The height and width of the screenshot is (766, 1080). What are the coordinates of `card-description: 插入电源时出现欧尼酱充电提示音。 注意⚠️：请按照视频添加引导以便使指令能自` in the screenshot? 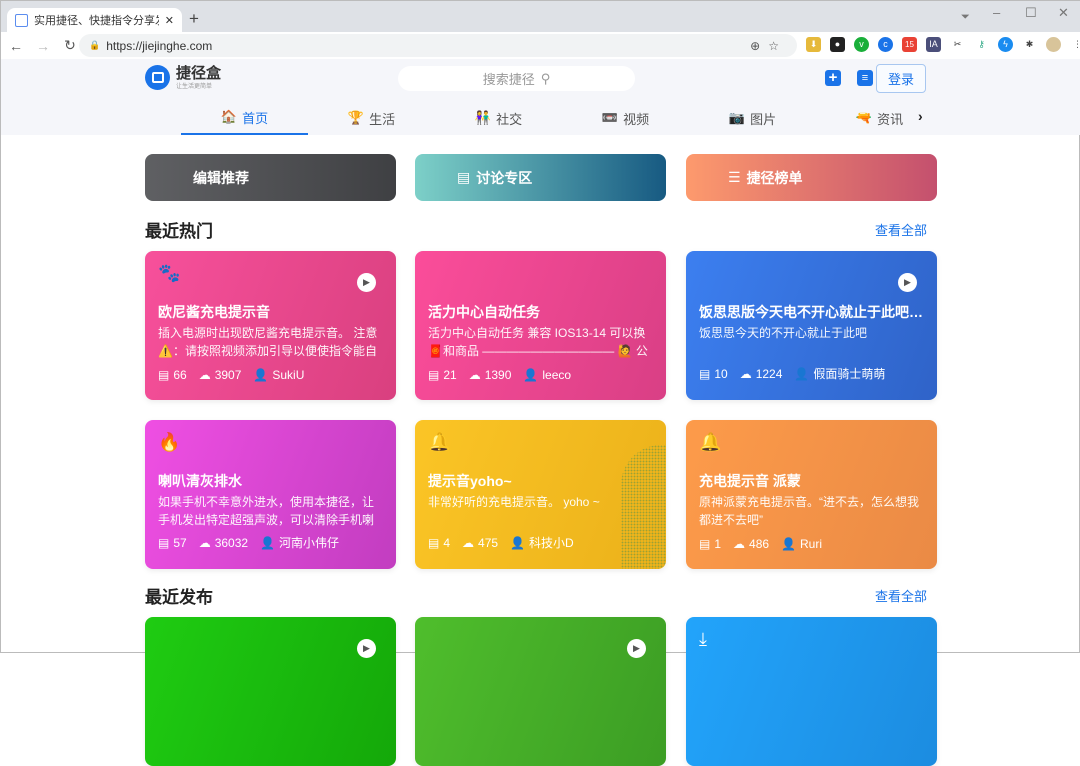 It's located at (268, 342).